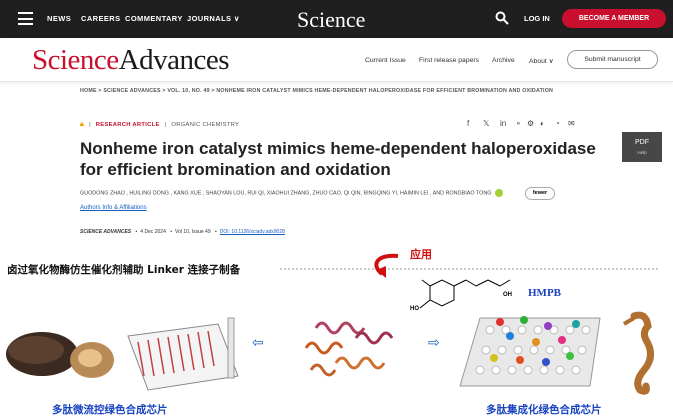  Describe the element at coordinates (503, 123) in the screenshot. I see `linkedin-icon: in` at that location.